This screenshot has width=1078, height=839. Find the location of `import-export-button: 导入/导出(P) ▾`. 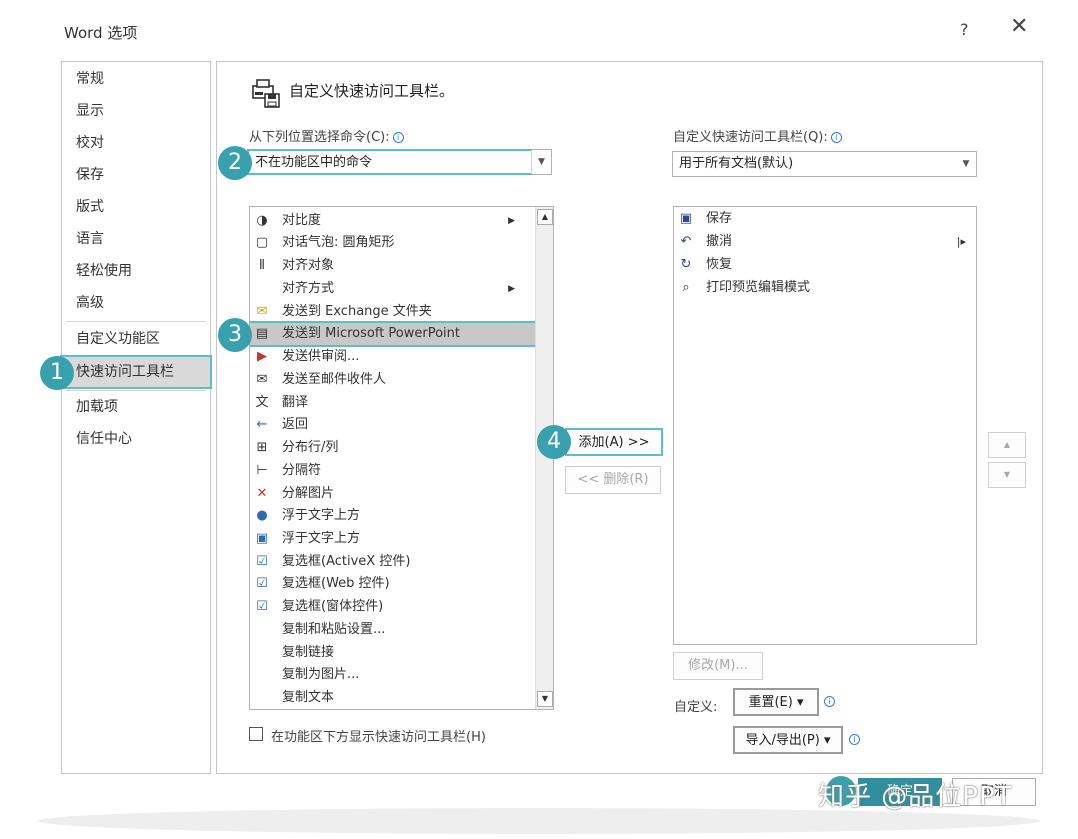

import-export-button: 导入/导出(P) ▾ is located at coordinates (788, 740).